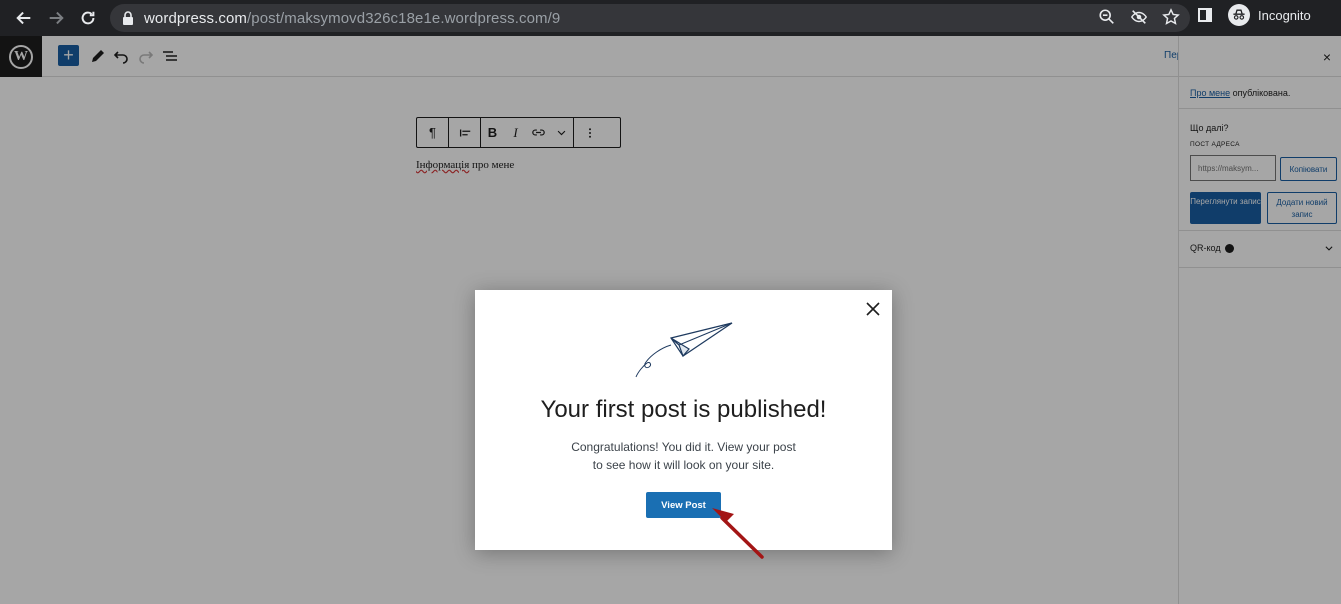  I want to click on close-icon, so click(873, 309).